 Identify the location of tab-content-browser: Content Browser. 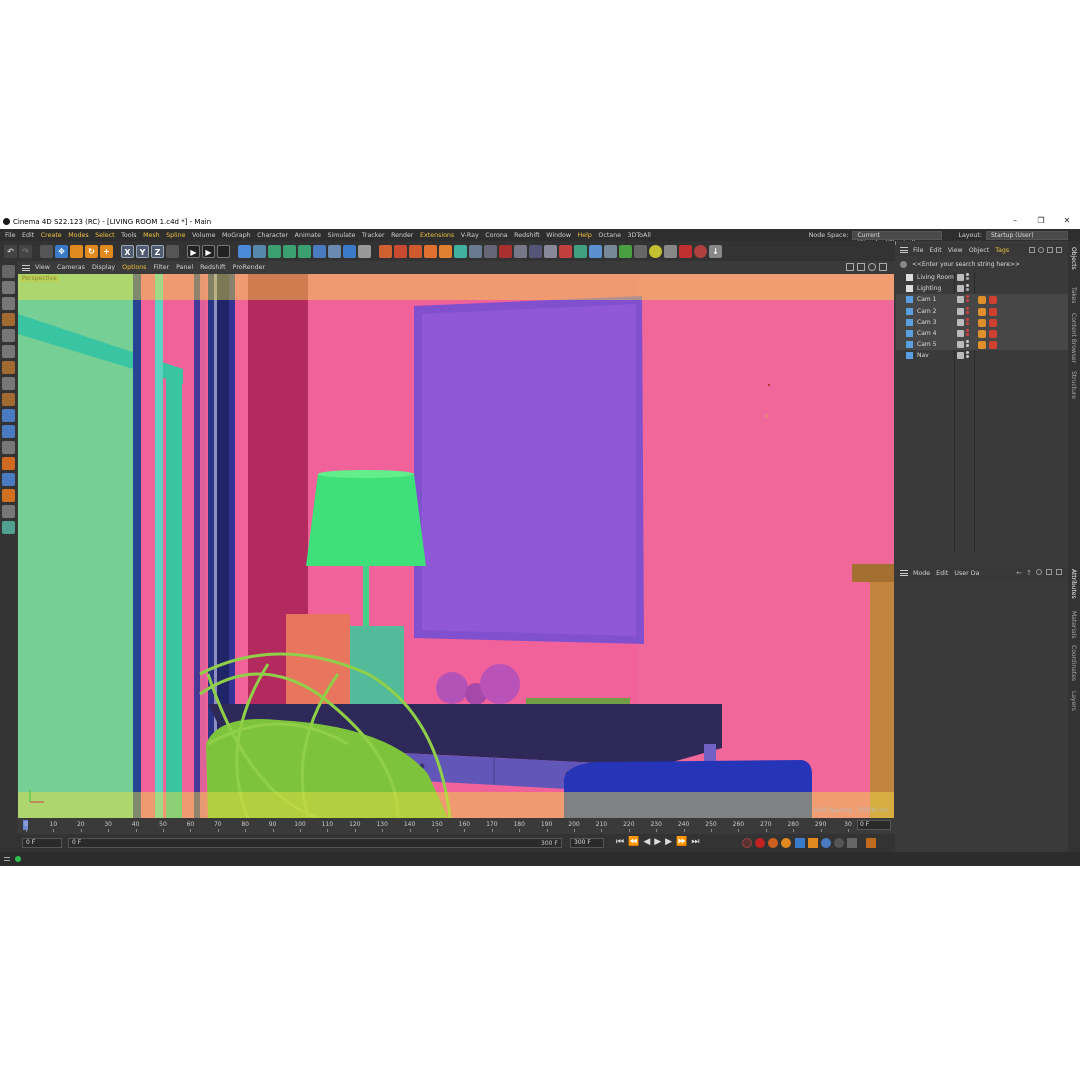
(1073, 338).